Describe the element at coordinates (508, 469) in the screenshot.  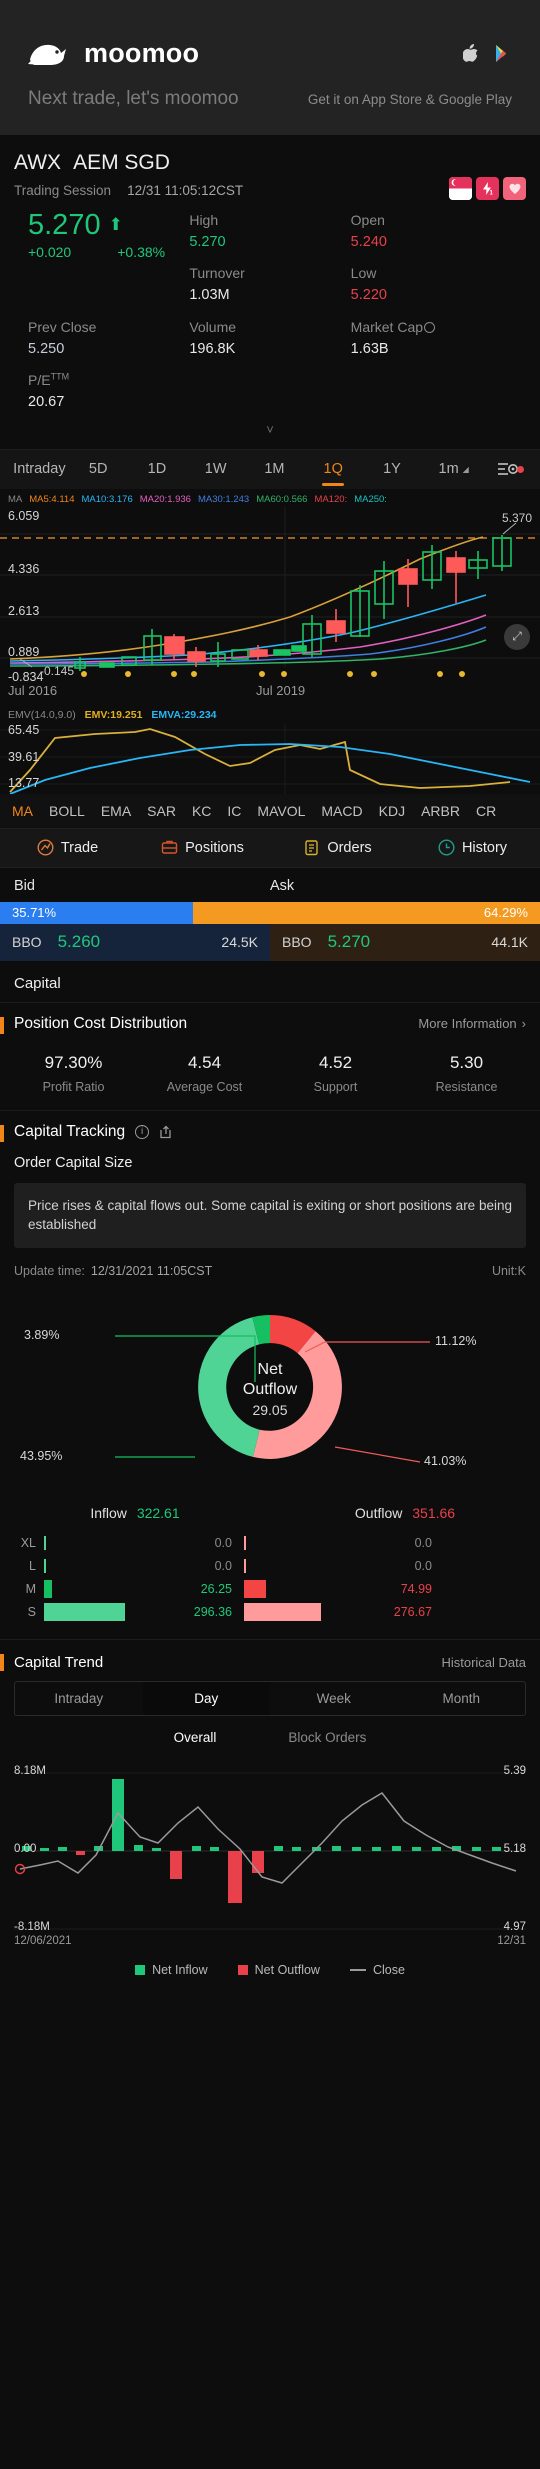
I see `chart-settings-button` at that location.